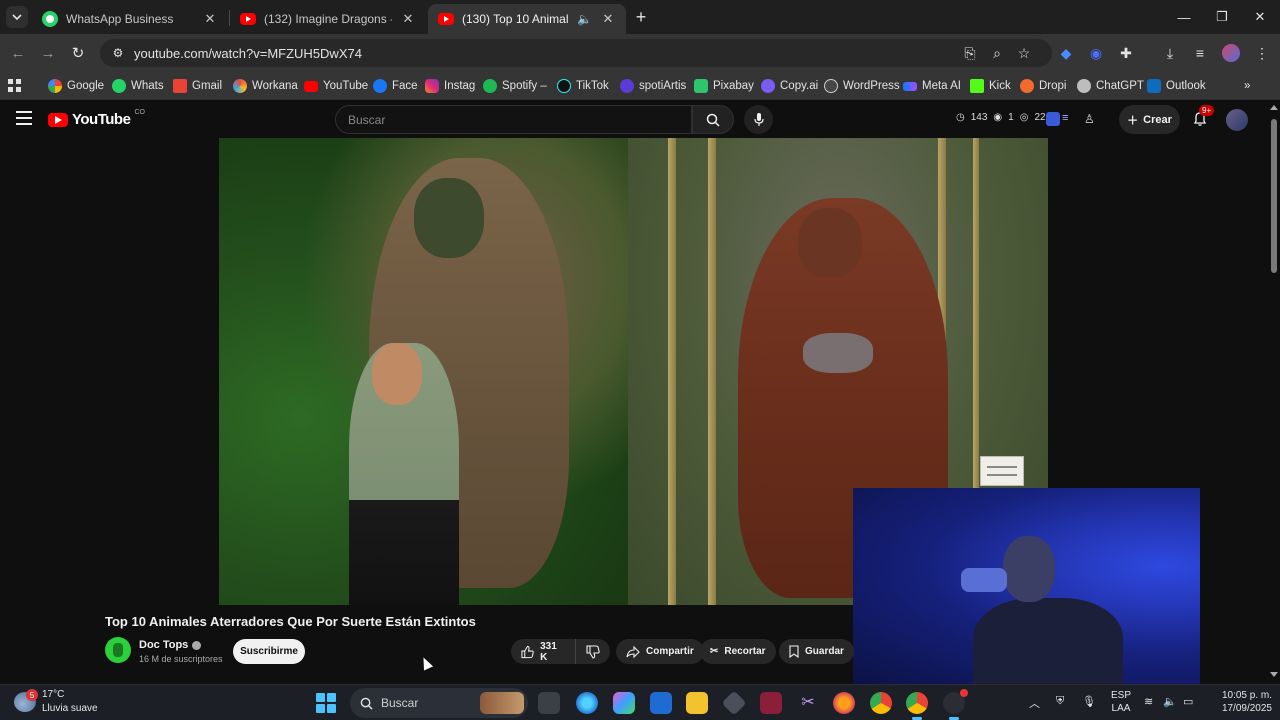  I want to click on scrollbar-thumb, so click(1274, 196).